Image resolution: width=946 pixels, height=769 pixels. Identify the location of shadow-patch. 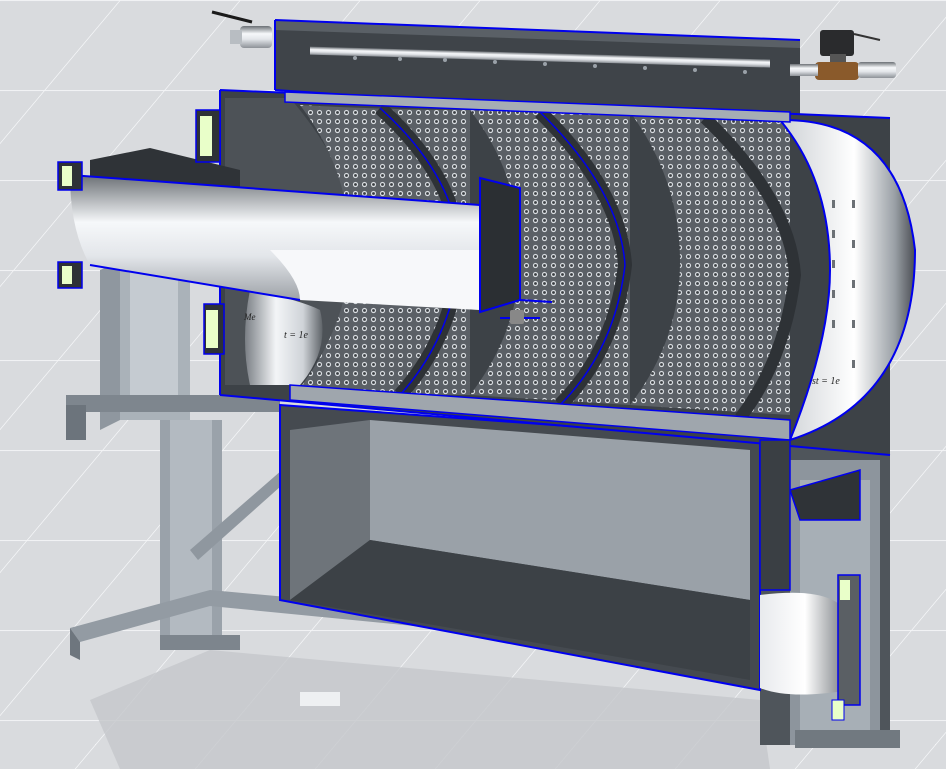
(320, 699).